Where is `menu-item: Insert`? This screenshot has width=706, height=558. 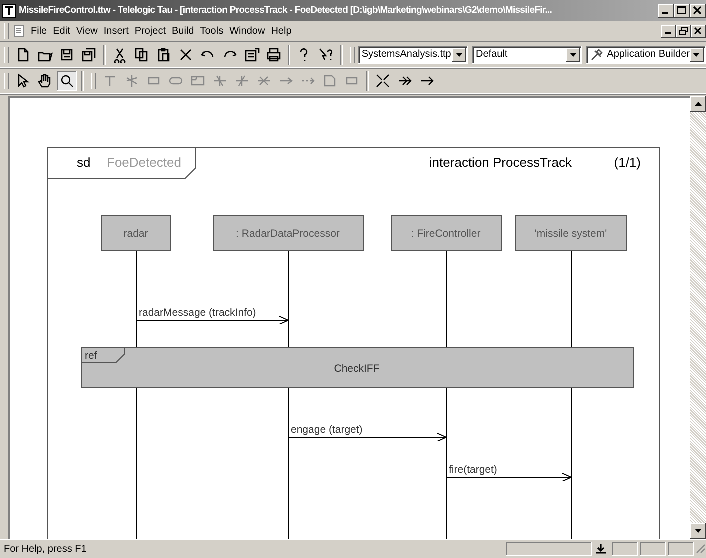 menu-item: Insert is located at coordinates (116, 31).